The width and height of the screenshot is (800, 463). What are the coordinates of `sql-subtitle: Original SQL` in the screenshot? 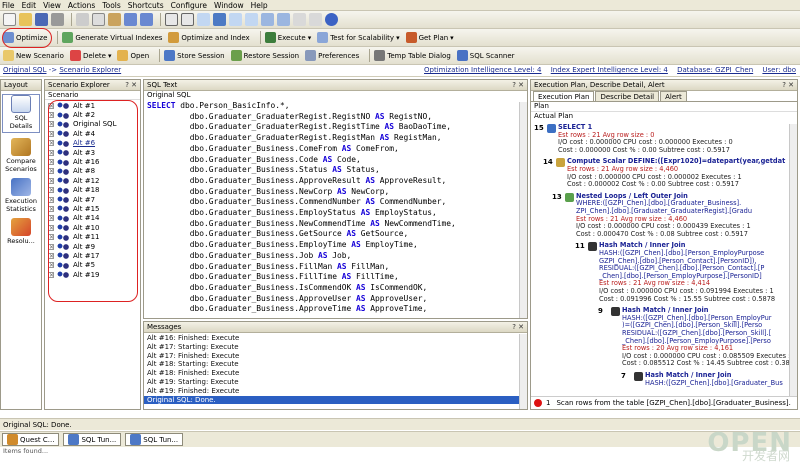 It's located at (169, 95).